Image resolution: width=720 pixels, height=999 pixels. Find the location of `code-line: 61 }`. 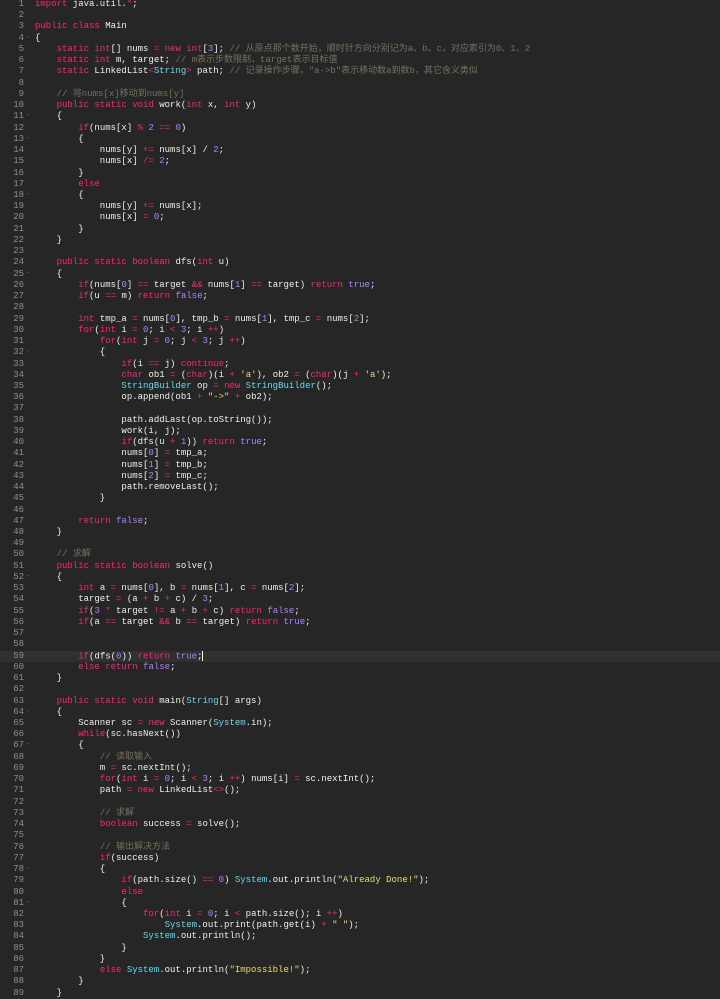

code-line: 61 } is located at coordinates (360, 678).